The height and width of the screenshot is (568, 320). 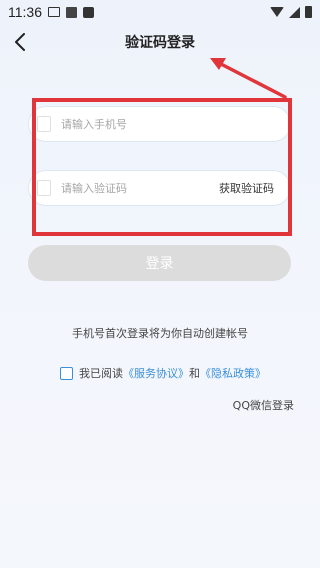 I want to click on privacy-policy-link: 《隐私政策》, so click(x=233, y=373).